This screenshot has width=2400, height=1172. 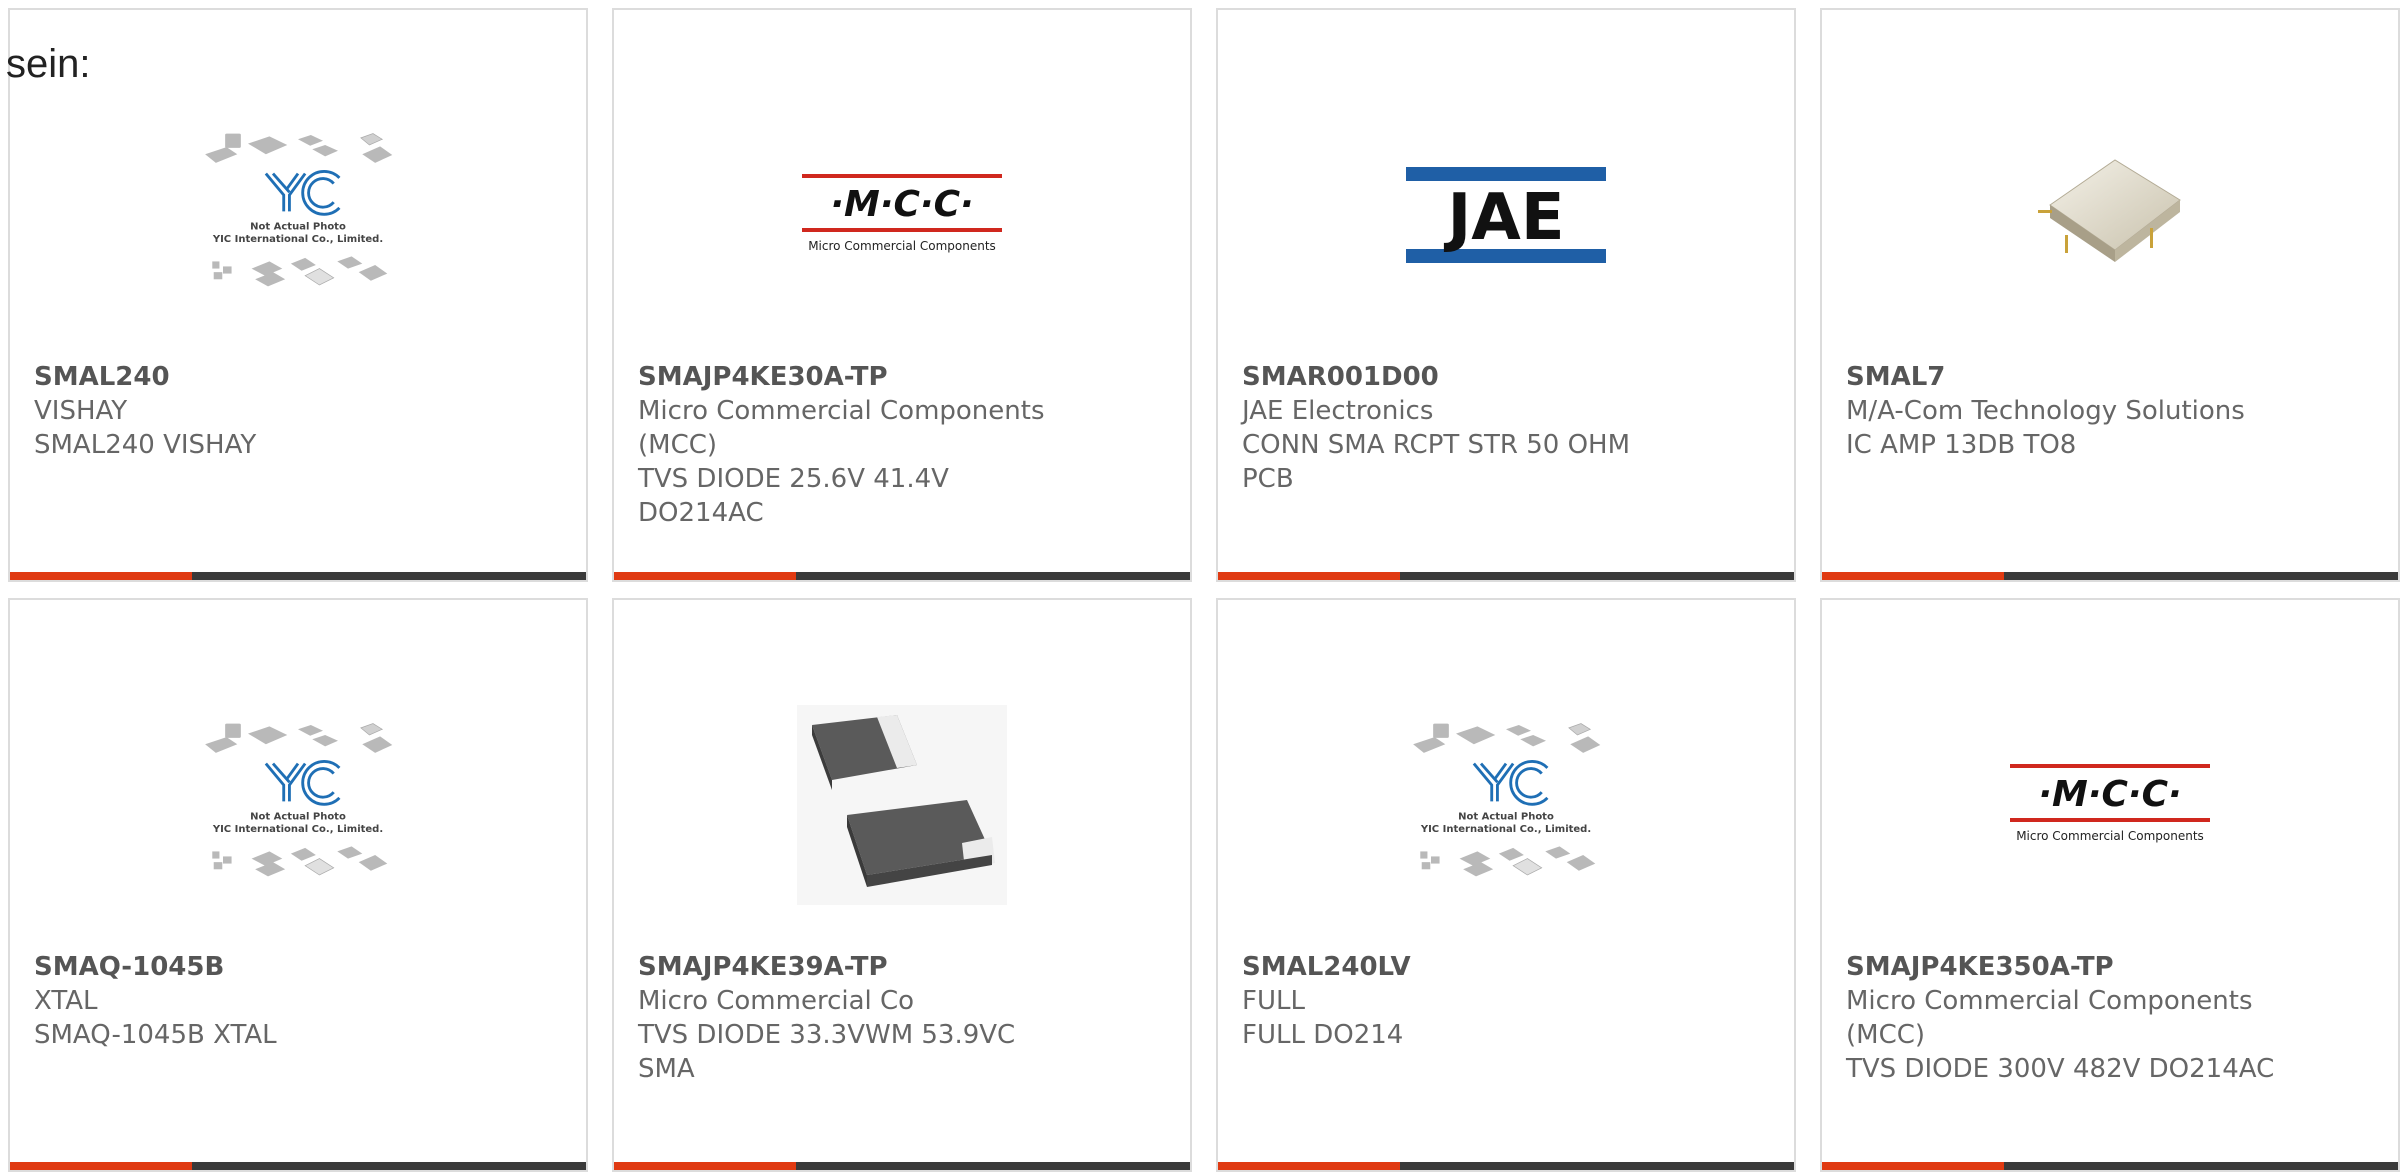 What do you see at coordinates (701, 513) in the screenshot?
I see `description-cont: DO214AC` at bounding box center [701, 513].